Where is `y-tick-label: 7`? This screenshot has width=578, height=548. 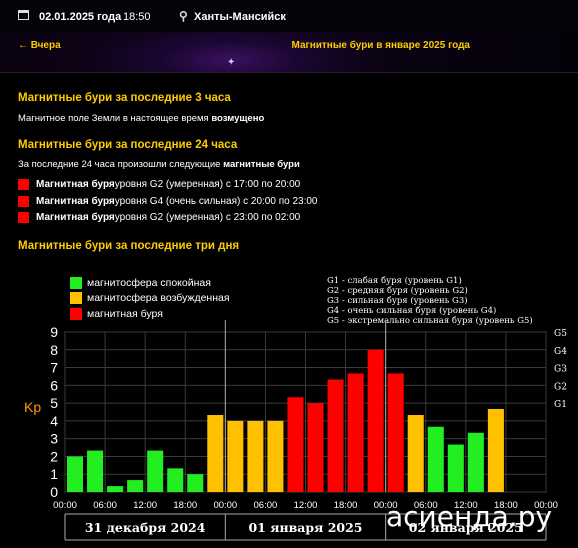 y-tick-label: 7 is located at coordinates (54, 368).